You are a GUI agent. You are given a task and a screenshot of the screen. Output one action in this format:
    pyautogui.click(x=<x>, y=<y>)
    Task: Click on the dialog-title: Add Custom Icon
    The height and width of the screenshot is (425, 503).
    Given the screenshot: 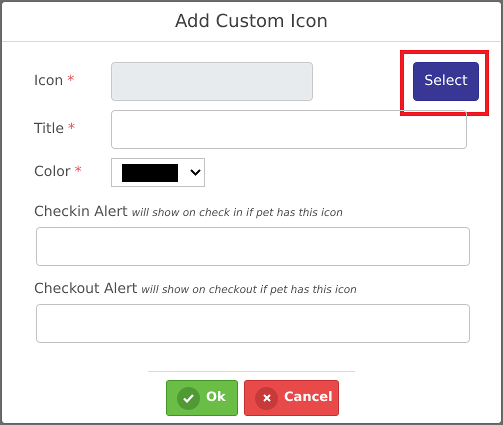 What is the action you would take?
    pyautogui.click(x=251, y=22)
    